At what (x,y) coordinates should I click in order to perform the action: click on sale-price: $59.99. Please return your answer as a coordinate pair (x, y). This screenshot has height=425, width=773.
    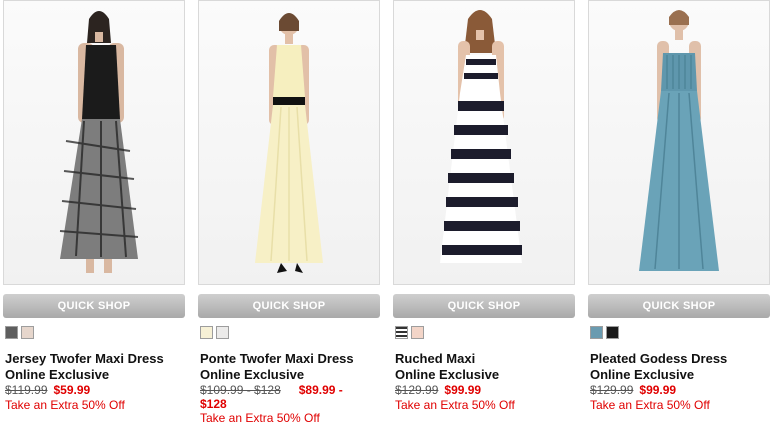
    Looking at the image, I should click on (72, 390).